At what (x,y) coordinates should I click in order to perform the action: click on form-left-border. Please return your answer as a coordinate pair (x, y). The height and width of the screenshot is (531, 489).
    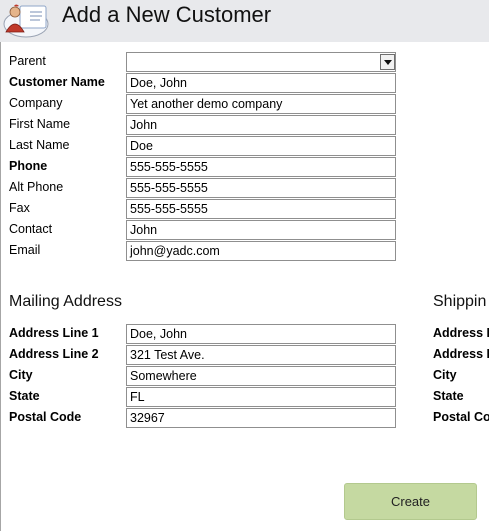
    Looking at the image, I should click on (0, 286).